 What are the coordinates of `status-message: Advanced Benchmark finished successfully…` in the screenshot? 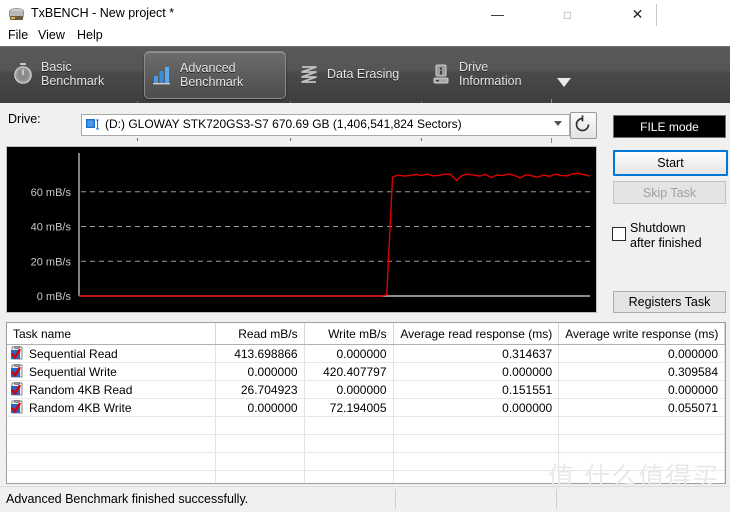 It's located at (127, 499).